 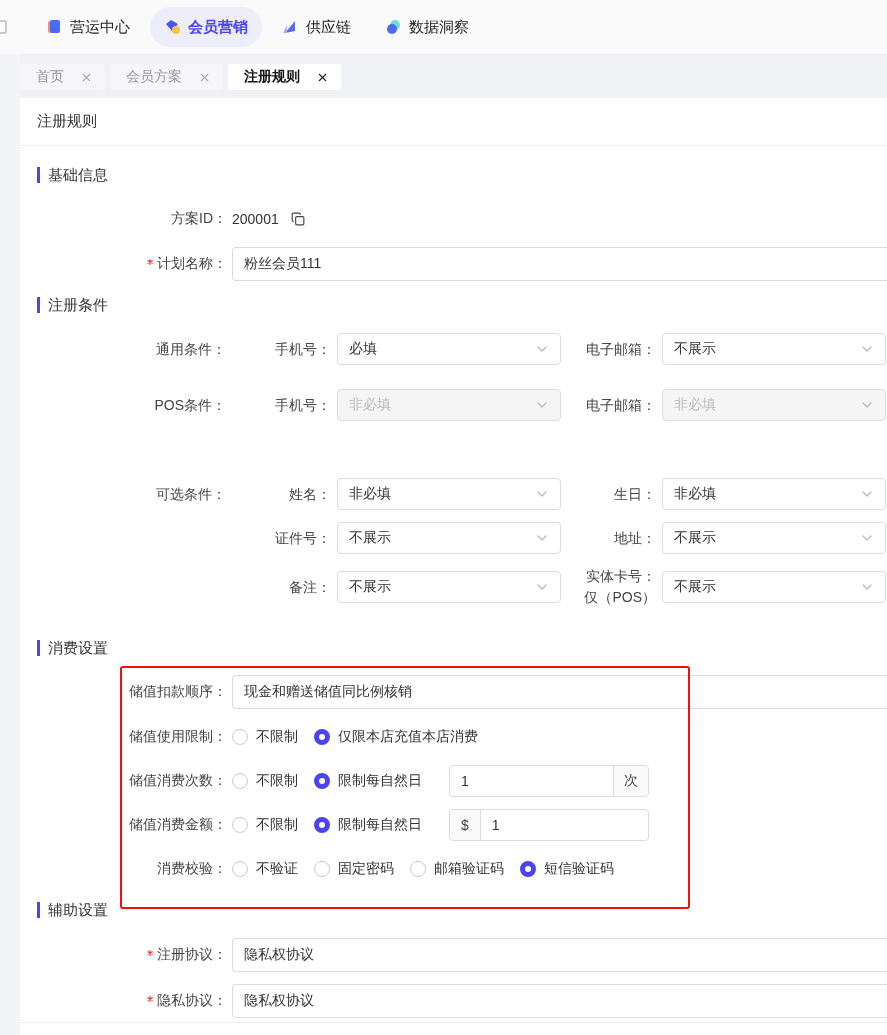 I want to click on cube-icon, so click(x=54, y=27).